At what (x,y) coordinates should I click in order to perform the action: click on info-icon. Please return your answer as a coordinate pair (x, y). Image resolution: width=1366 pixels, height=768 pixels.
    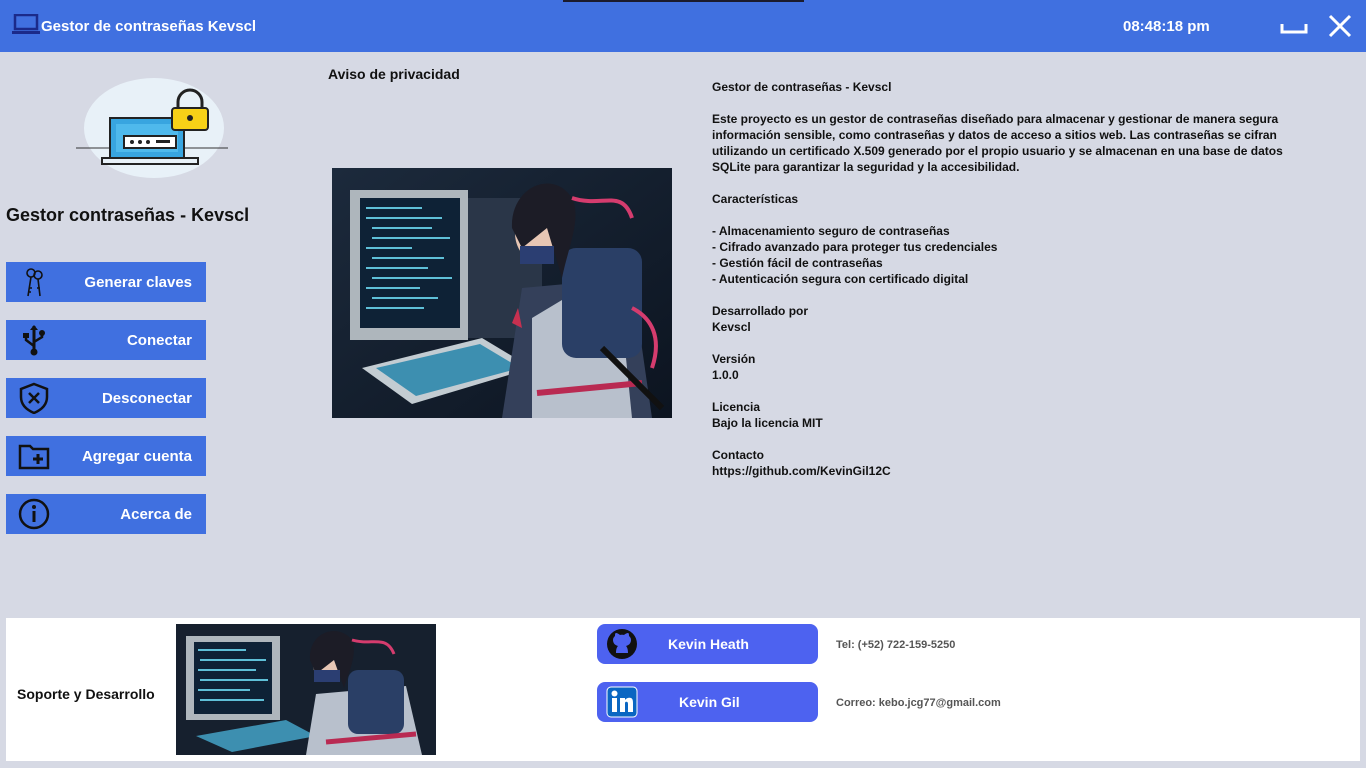
    Looking at the image, I should click on (34, 514).